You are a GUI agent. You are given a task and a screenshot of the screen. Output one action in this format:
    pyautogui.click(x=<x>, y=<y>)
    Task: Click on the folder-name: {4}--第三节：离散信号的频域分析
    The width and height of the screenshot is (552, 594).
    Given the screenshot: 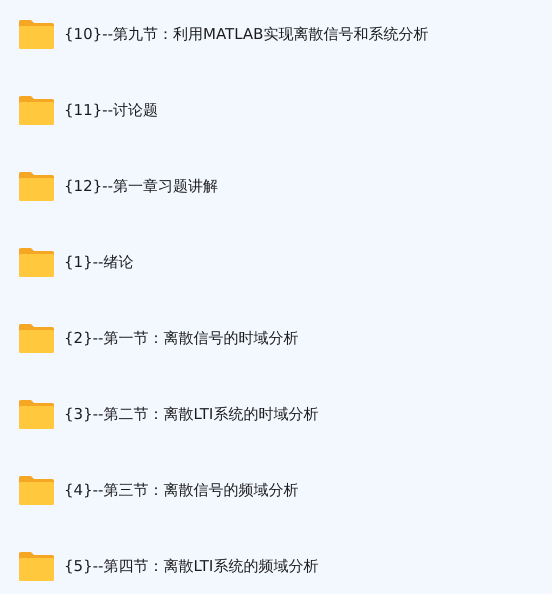 What is the action you would take?
    pyautogui.click(x=181, y=490)
    